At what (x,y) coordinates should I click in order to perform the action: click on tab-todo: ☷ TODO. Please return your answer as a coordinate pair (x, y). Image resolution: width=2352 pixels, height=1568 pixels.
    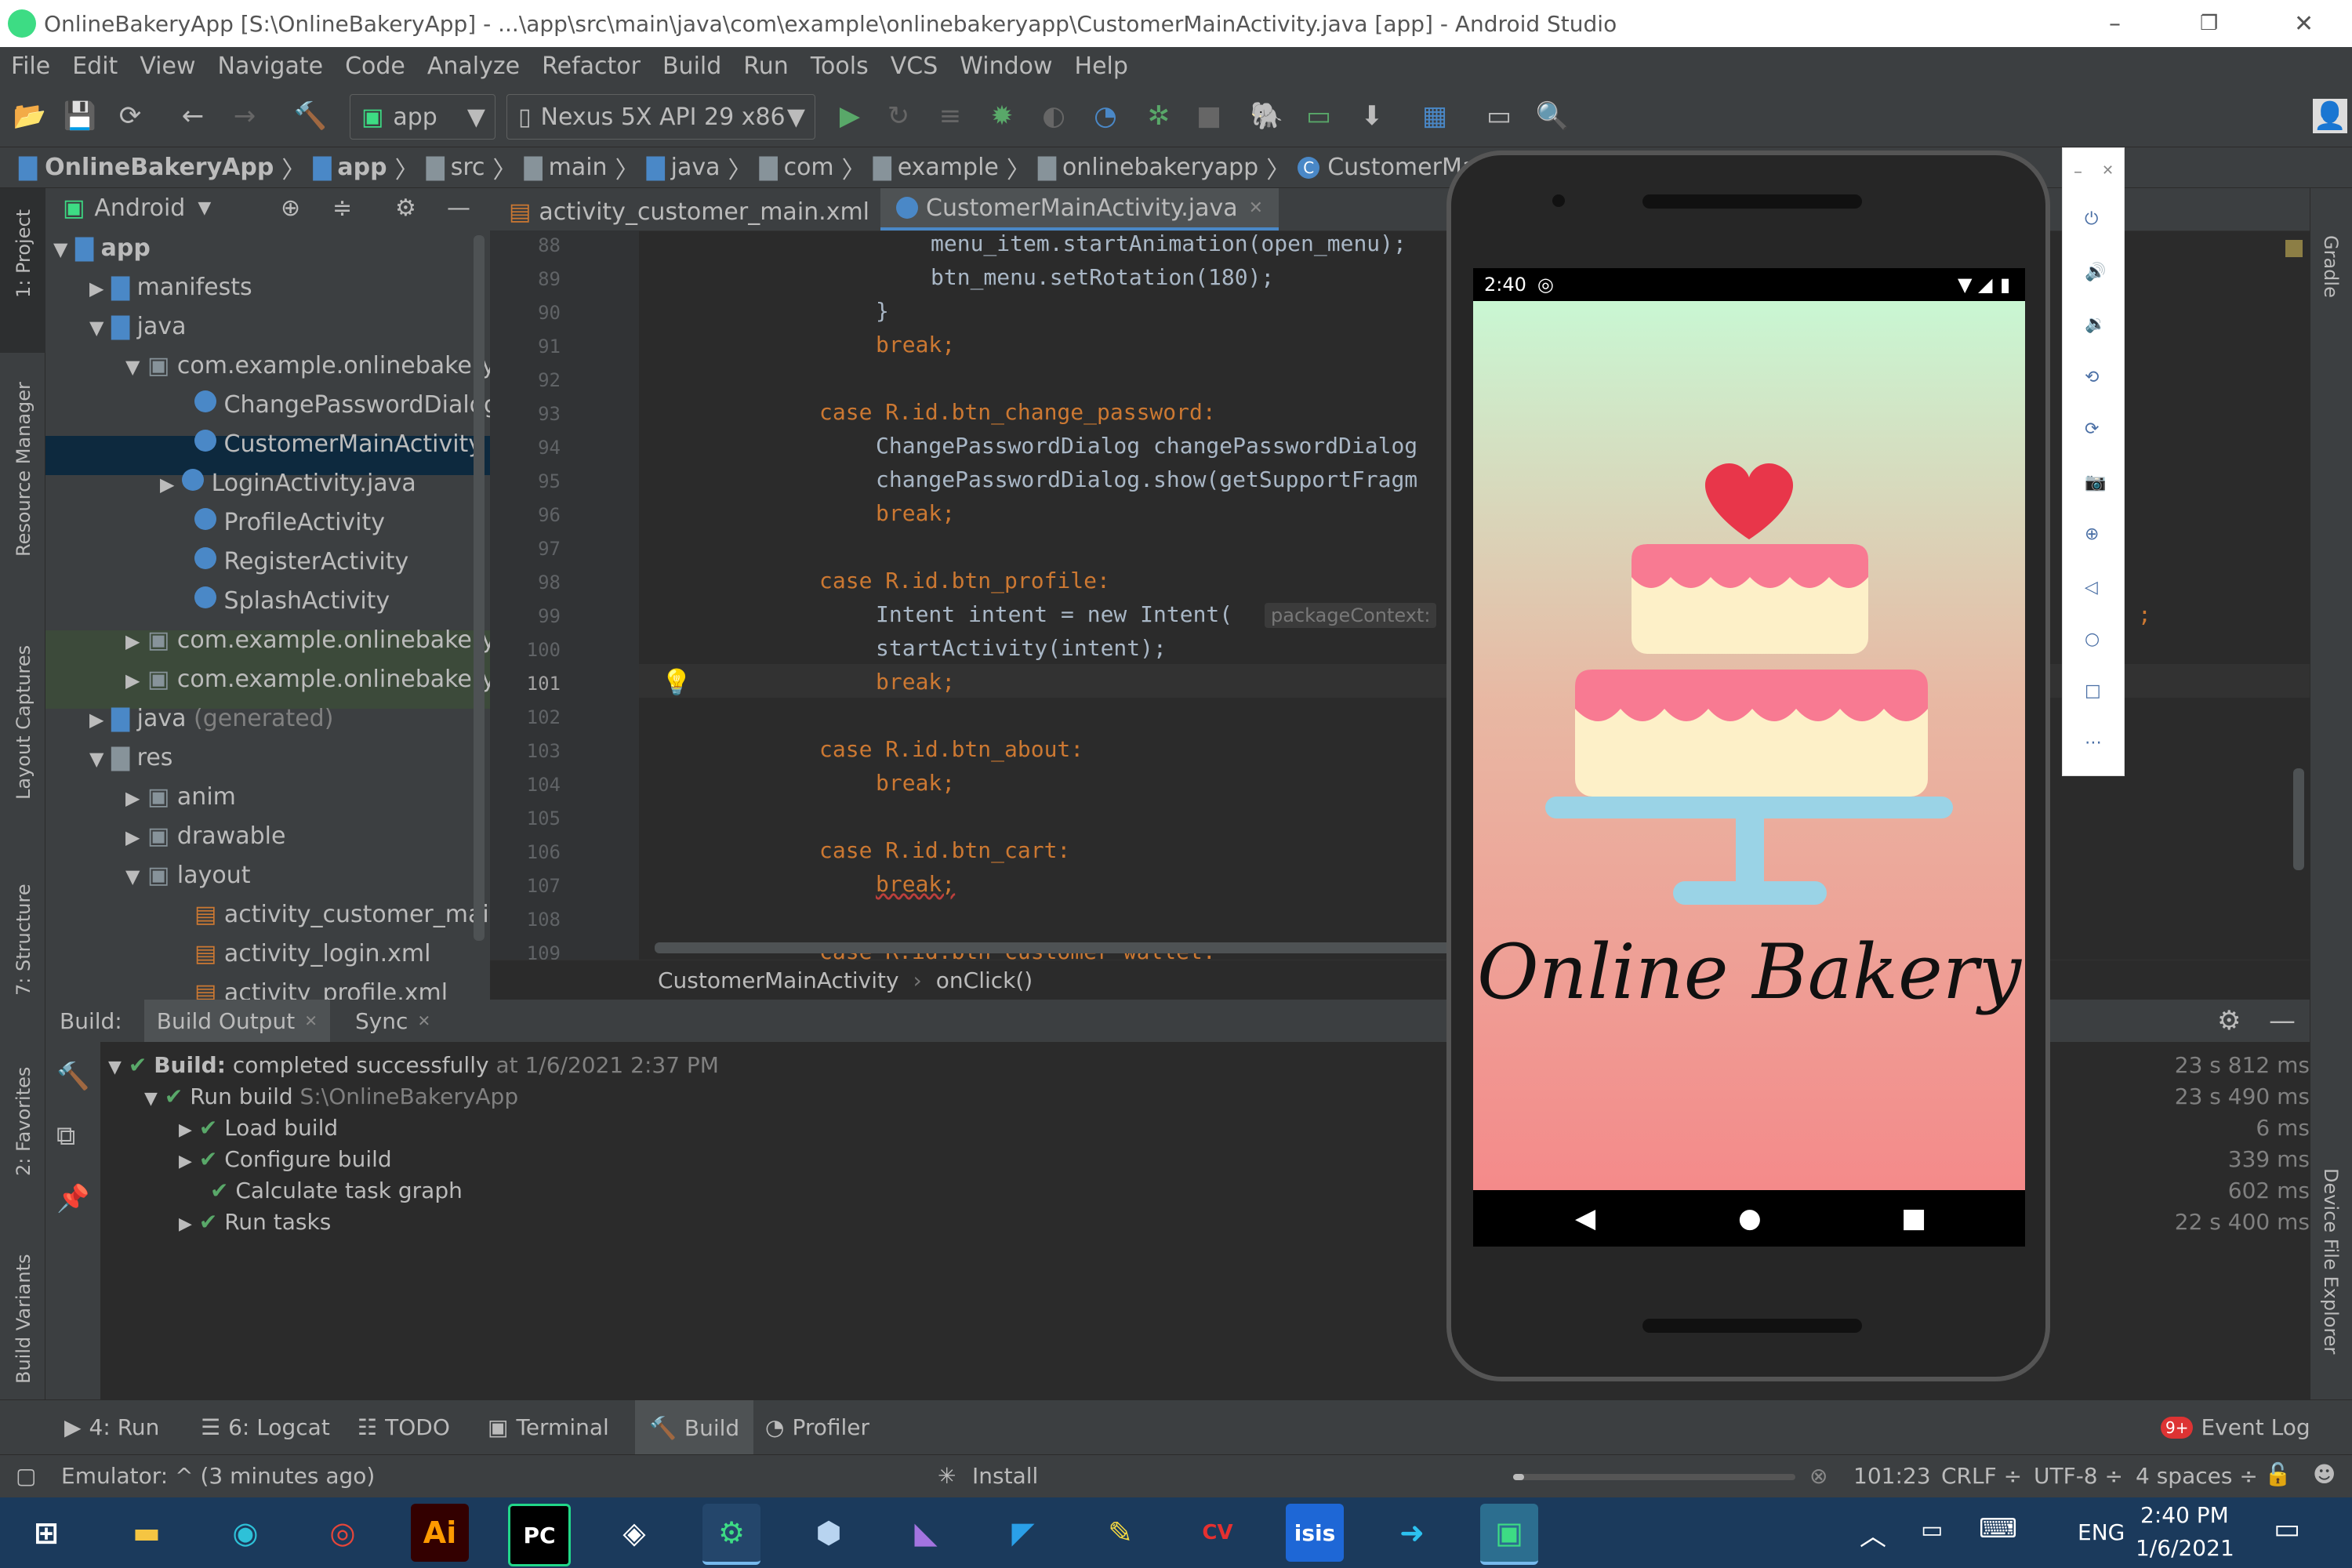
    Looking at the image, I should click on (404, 1427).